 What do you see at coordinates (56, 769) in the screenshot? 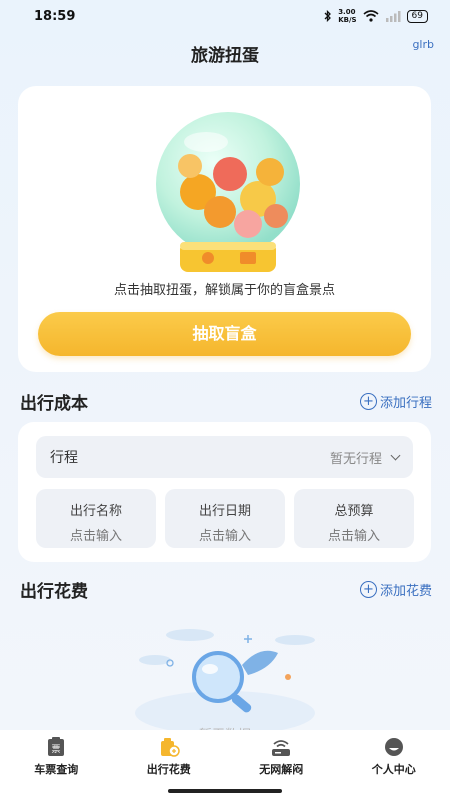
I see `tab-label: 车票查询` at bounding box center [56, 769].